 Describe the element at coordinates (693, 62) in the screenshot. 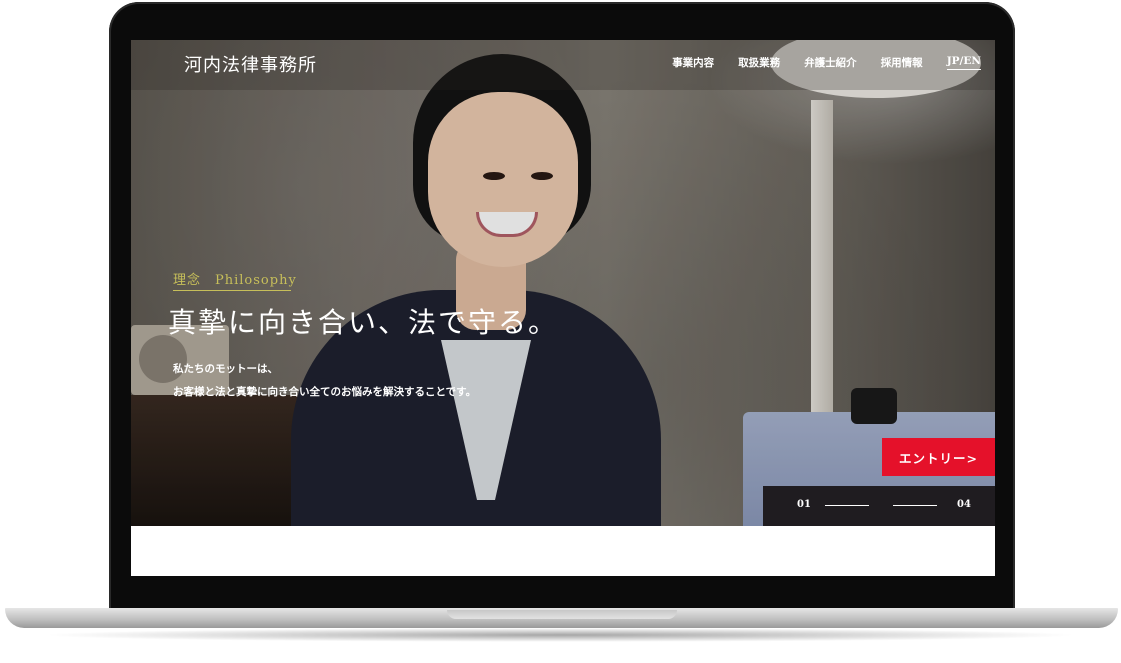

I see `nav-item-business: 事業内容` at that location.